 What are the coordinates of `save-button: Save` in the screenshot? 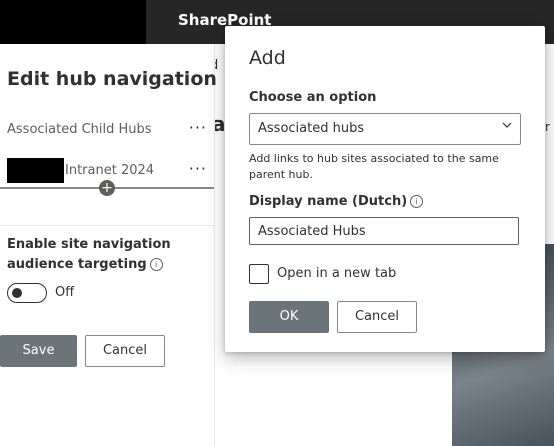 It's located at (38, 351).